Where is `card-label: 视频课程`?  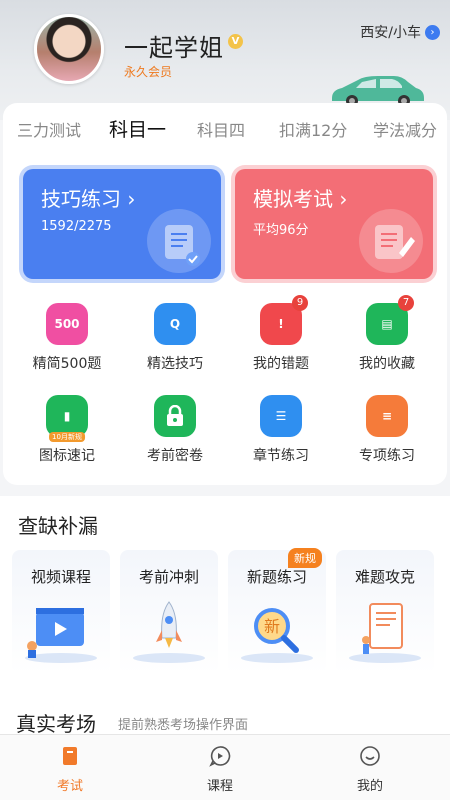 card-label: 视频课程 is located at coordinates (60, 577).